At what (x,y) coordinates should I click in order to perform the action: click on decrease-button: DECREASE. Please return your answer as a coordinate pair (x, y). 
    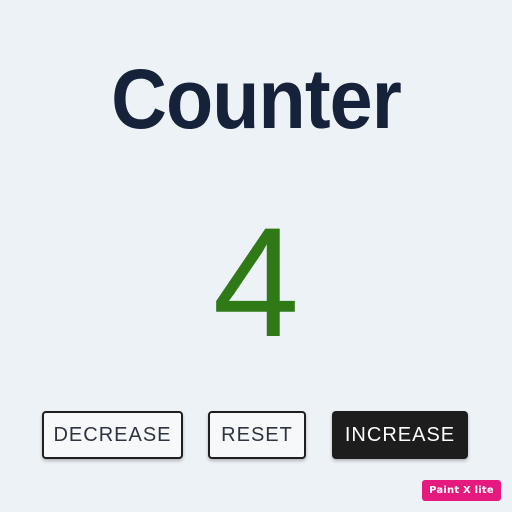
    Looking at the image, I should click on (112, 435).